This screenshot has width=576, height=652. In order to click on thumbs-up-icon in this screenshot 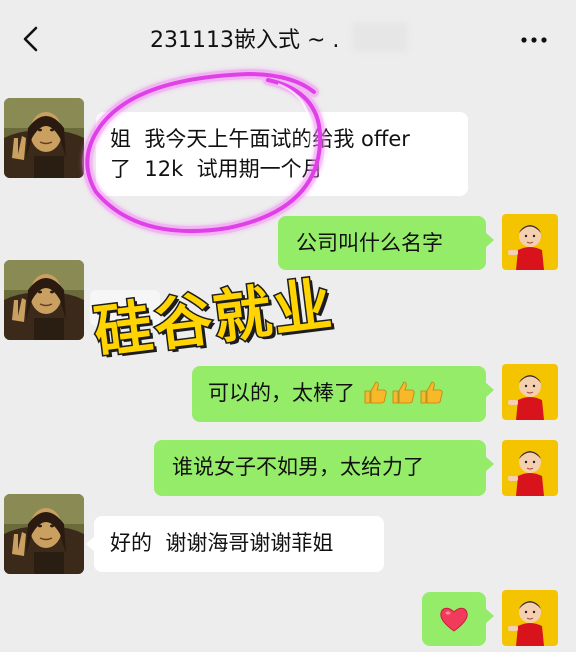, I will do `click(404, 394)`.